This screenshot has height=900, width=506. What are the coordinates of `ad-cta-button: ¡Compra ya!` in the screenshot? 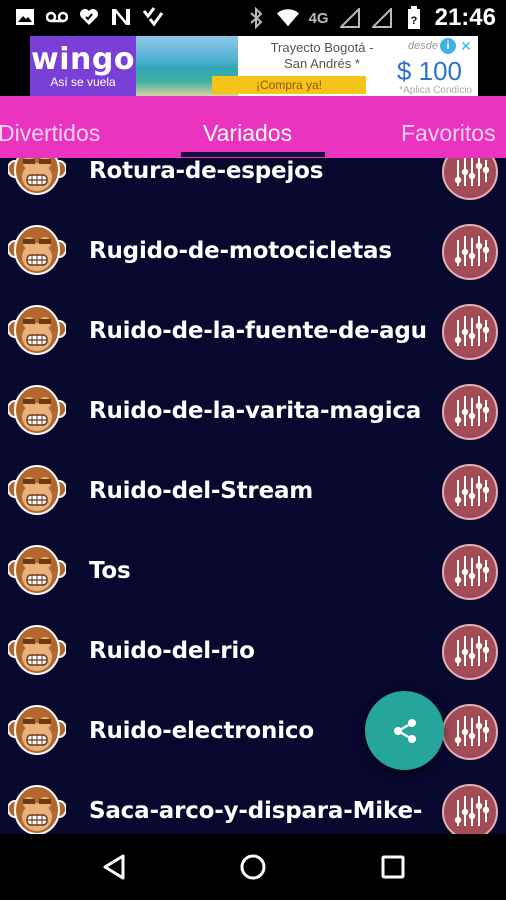 It's located at (289, 85).